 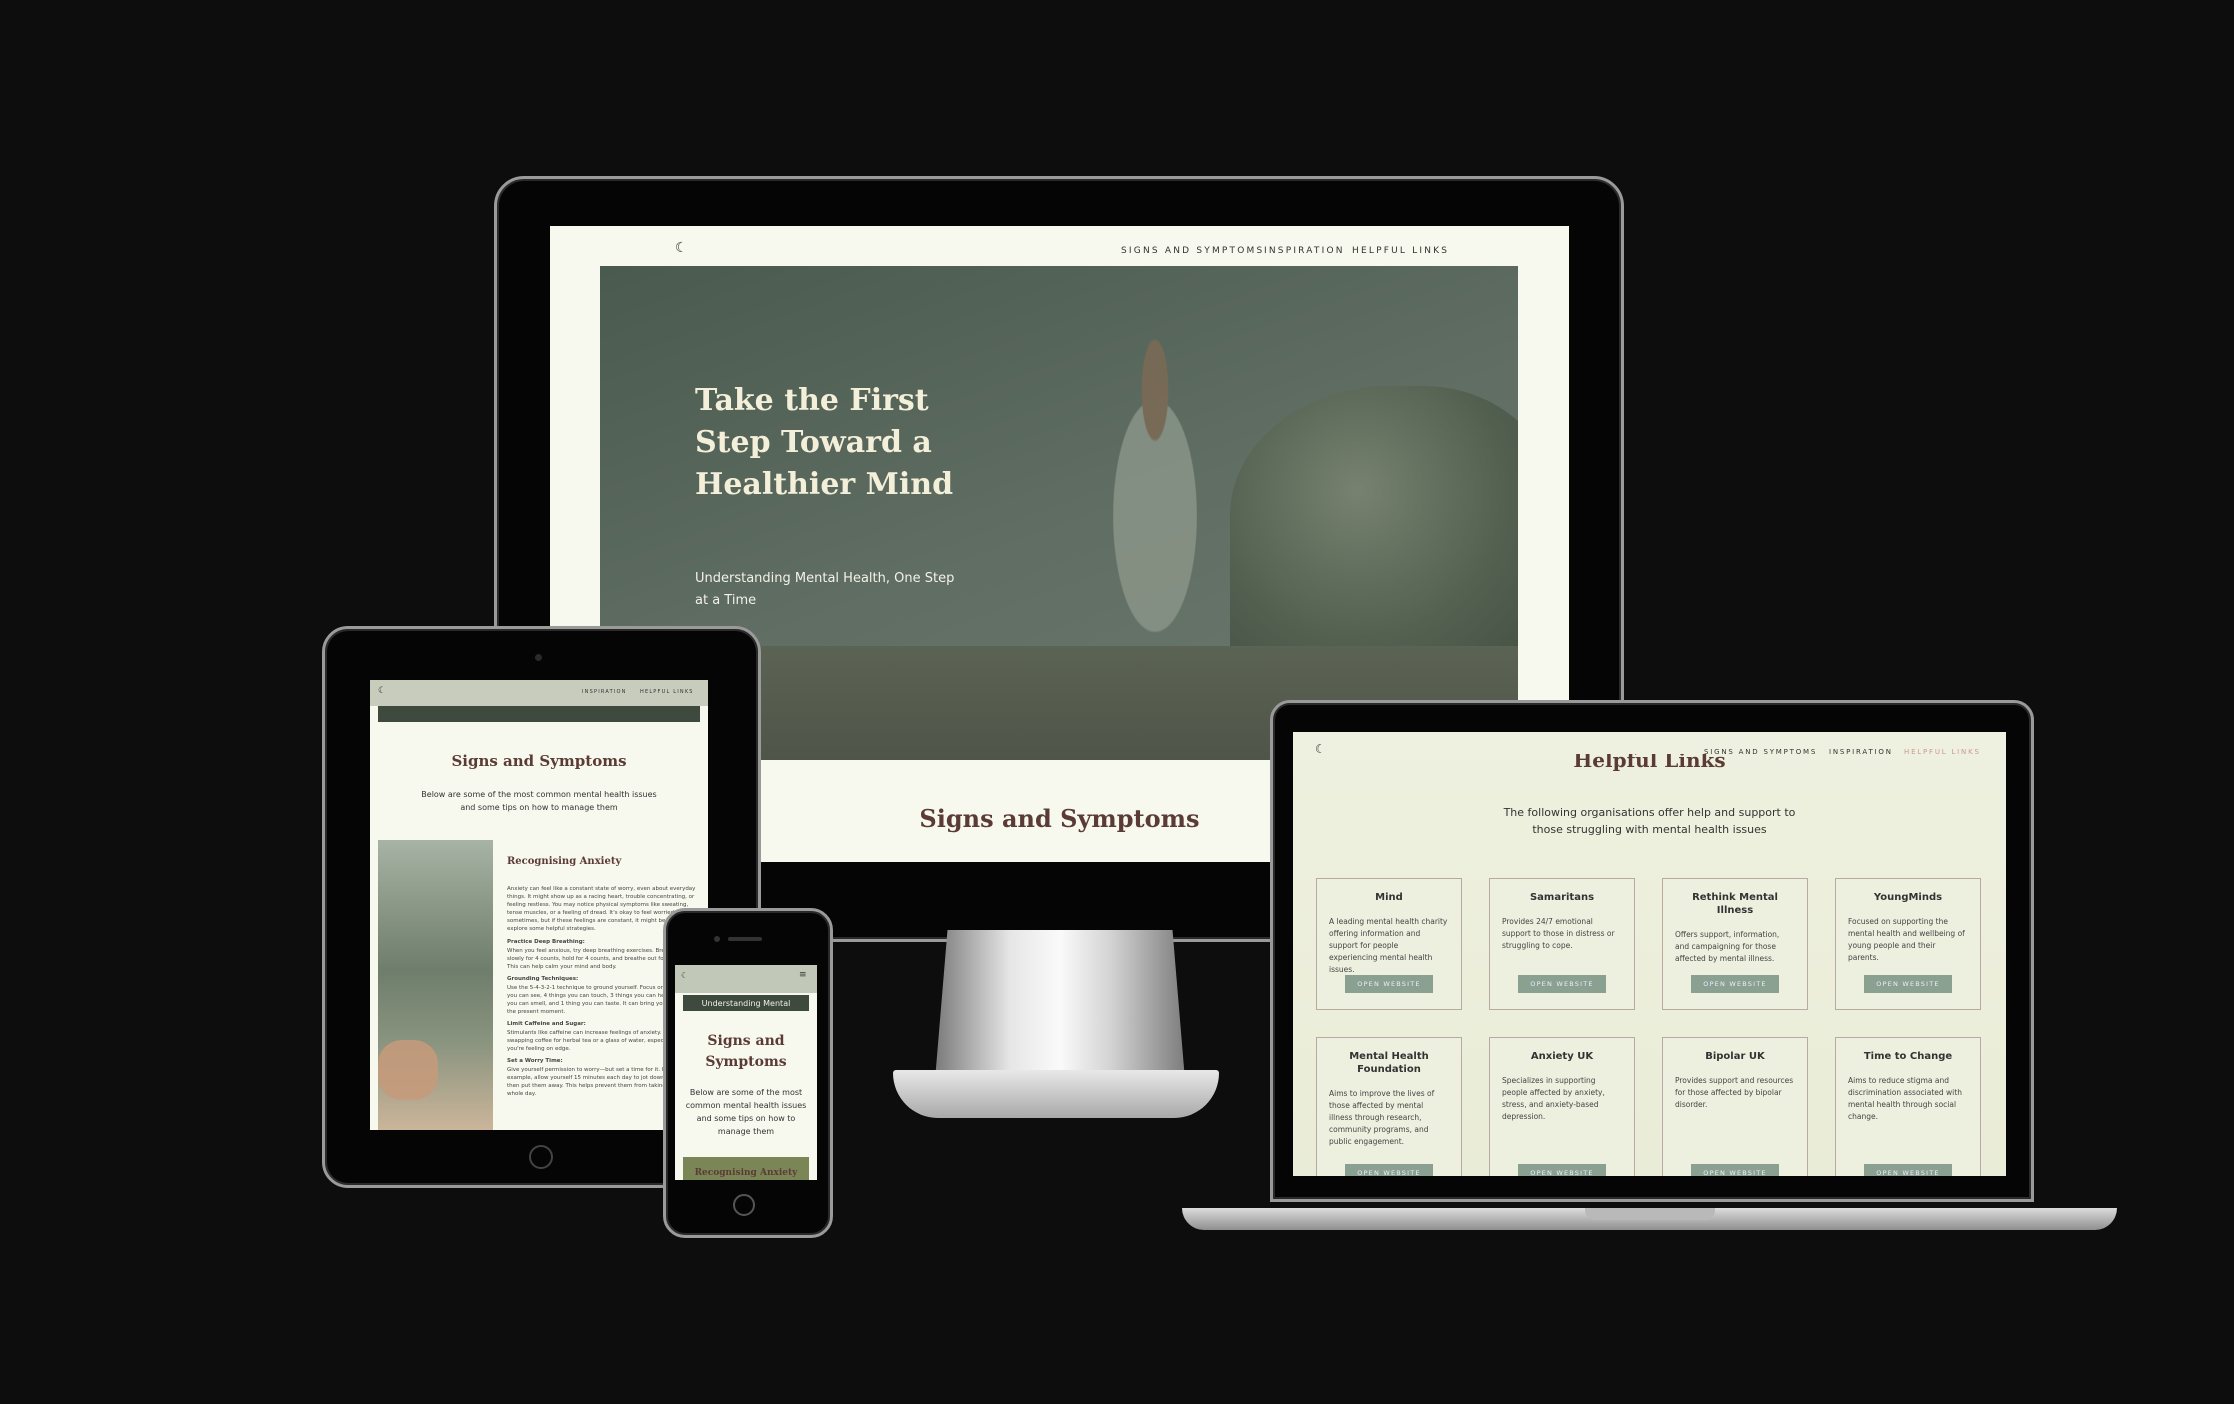 I want to click on card-title: Samaritans, so click(x=1562, y=897).